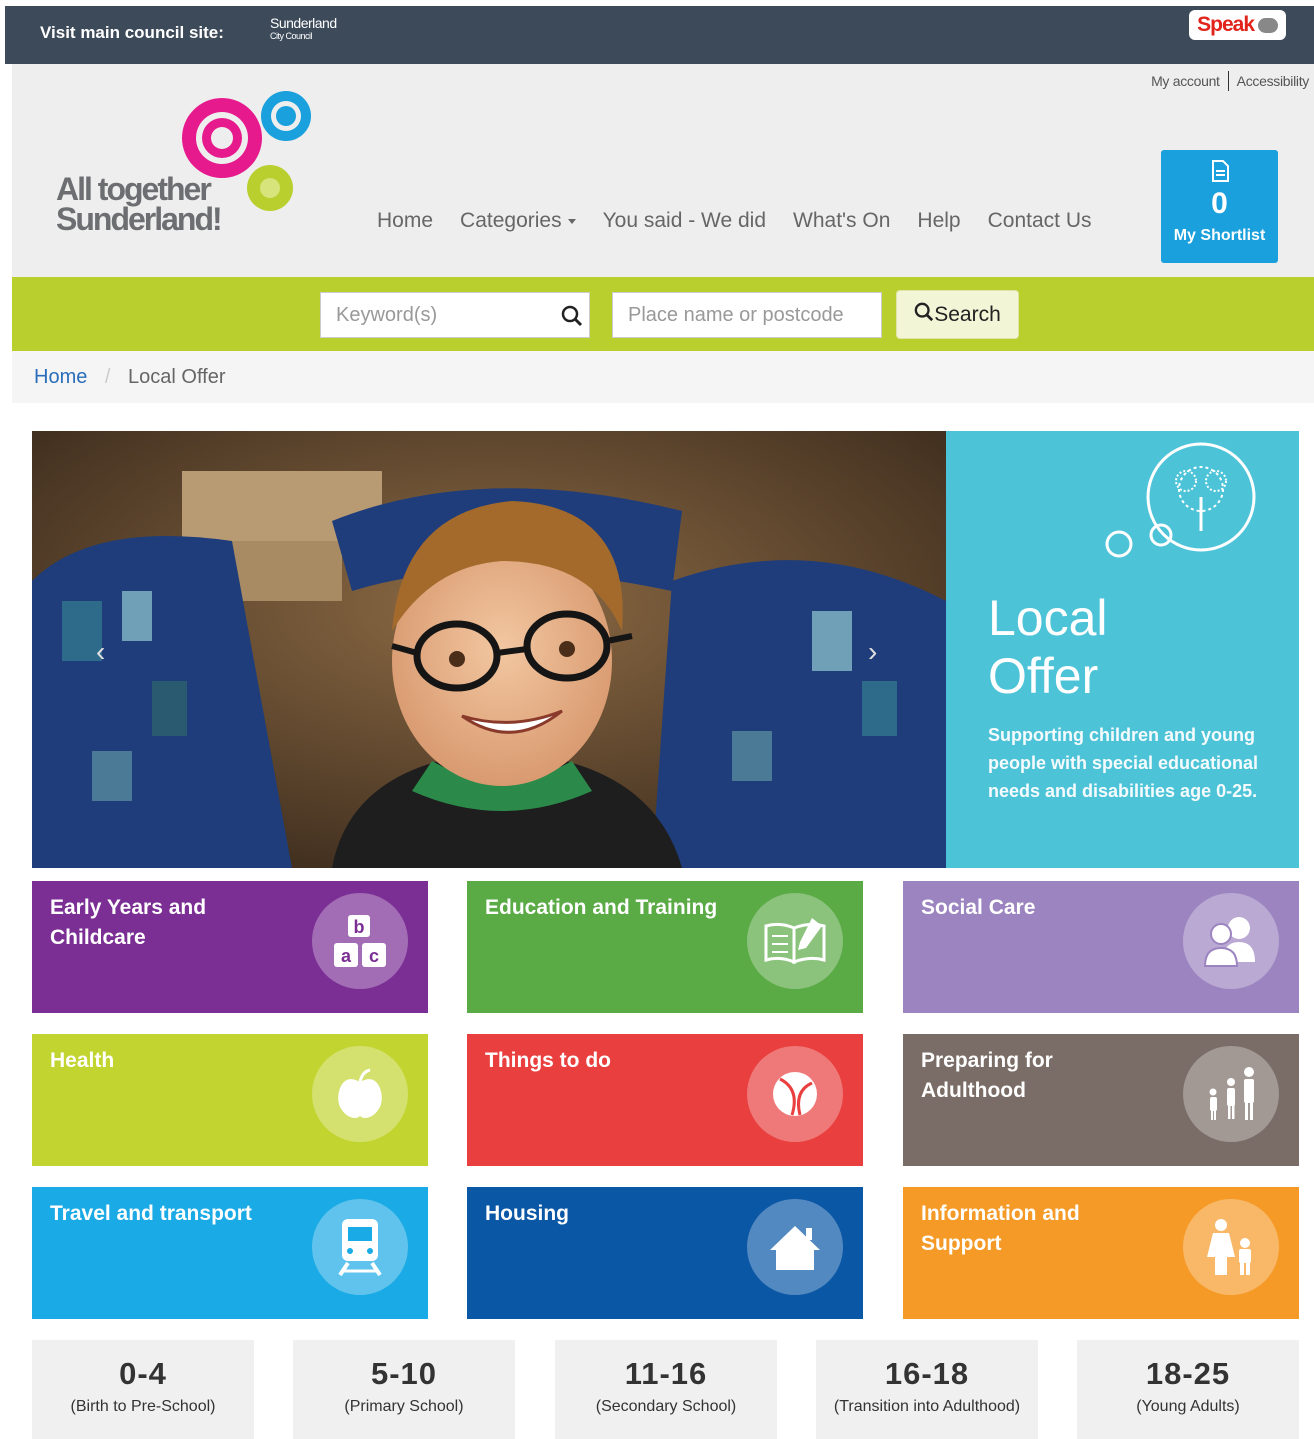  I want to click on search-button: Search, so click(957, 314).